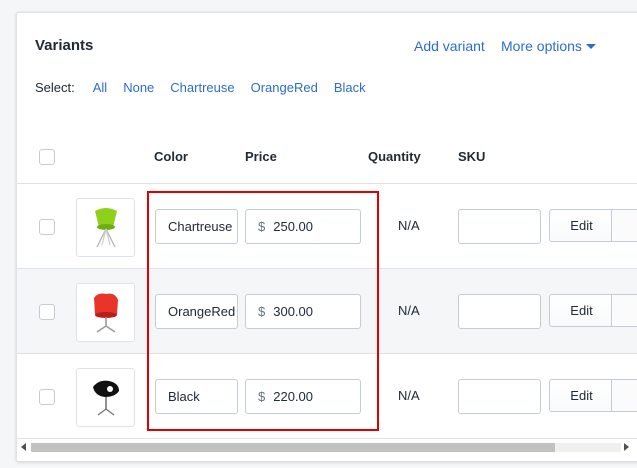  Describe the element at coordinates (196, 396) in the screenshot. I see `color-input: Black` at that location.